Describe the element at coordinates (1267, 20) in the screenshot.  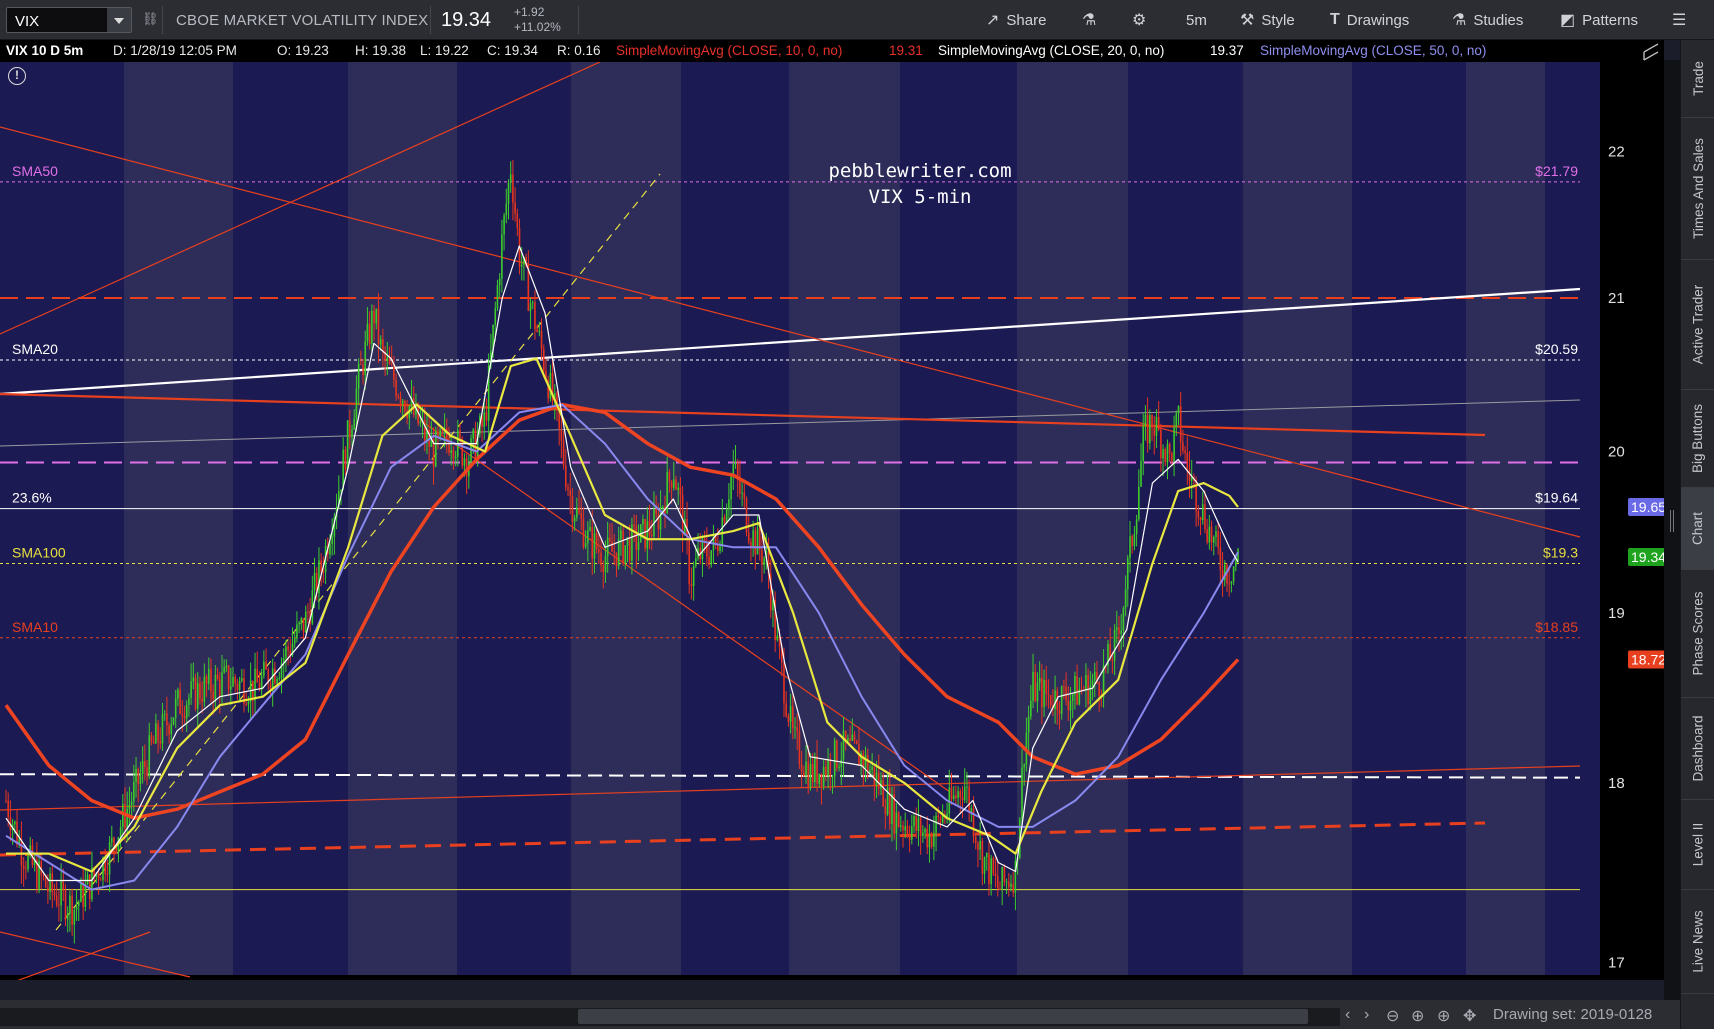
I see `style-button: ⚒ Style` at that location.